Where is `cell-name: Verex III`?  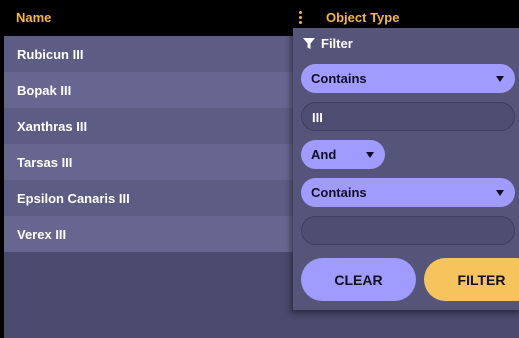 cell-name: Verex III is located at coordinates (42, 234).